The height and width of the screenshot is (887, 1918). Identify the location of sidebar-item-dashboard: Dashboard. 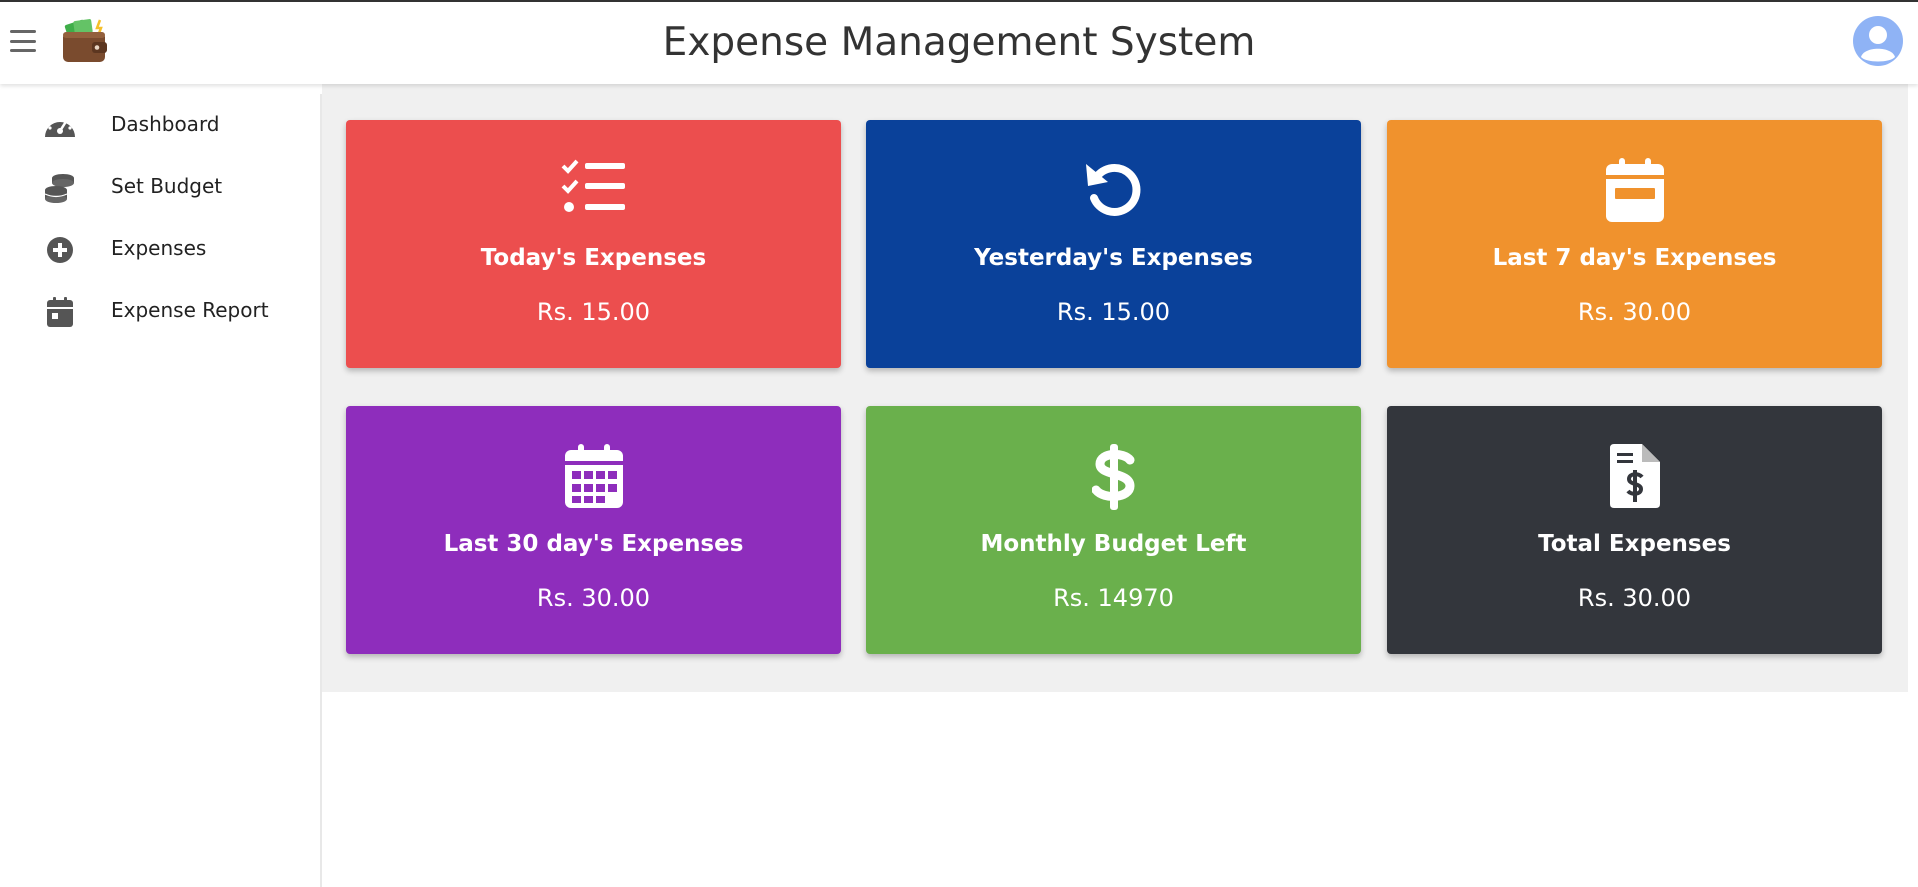
(164, 125).